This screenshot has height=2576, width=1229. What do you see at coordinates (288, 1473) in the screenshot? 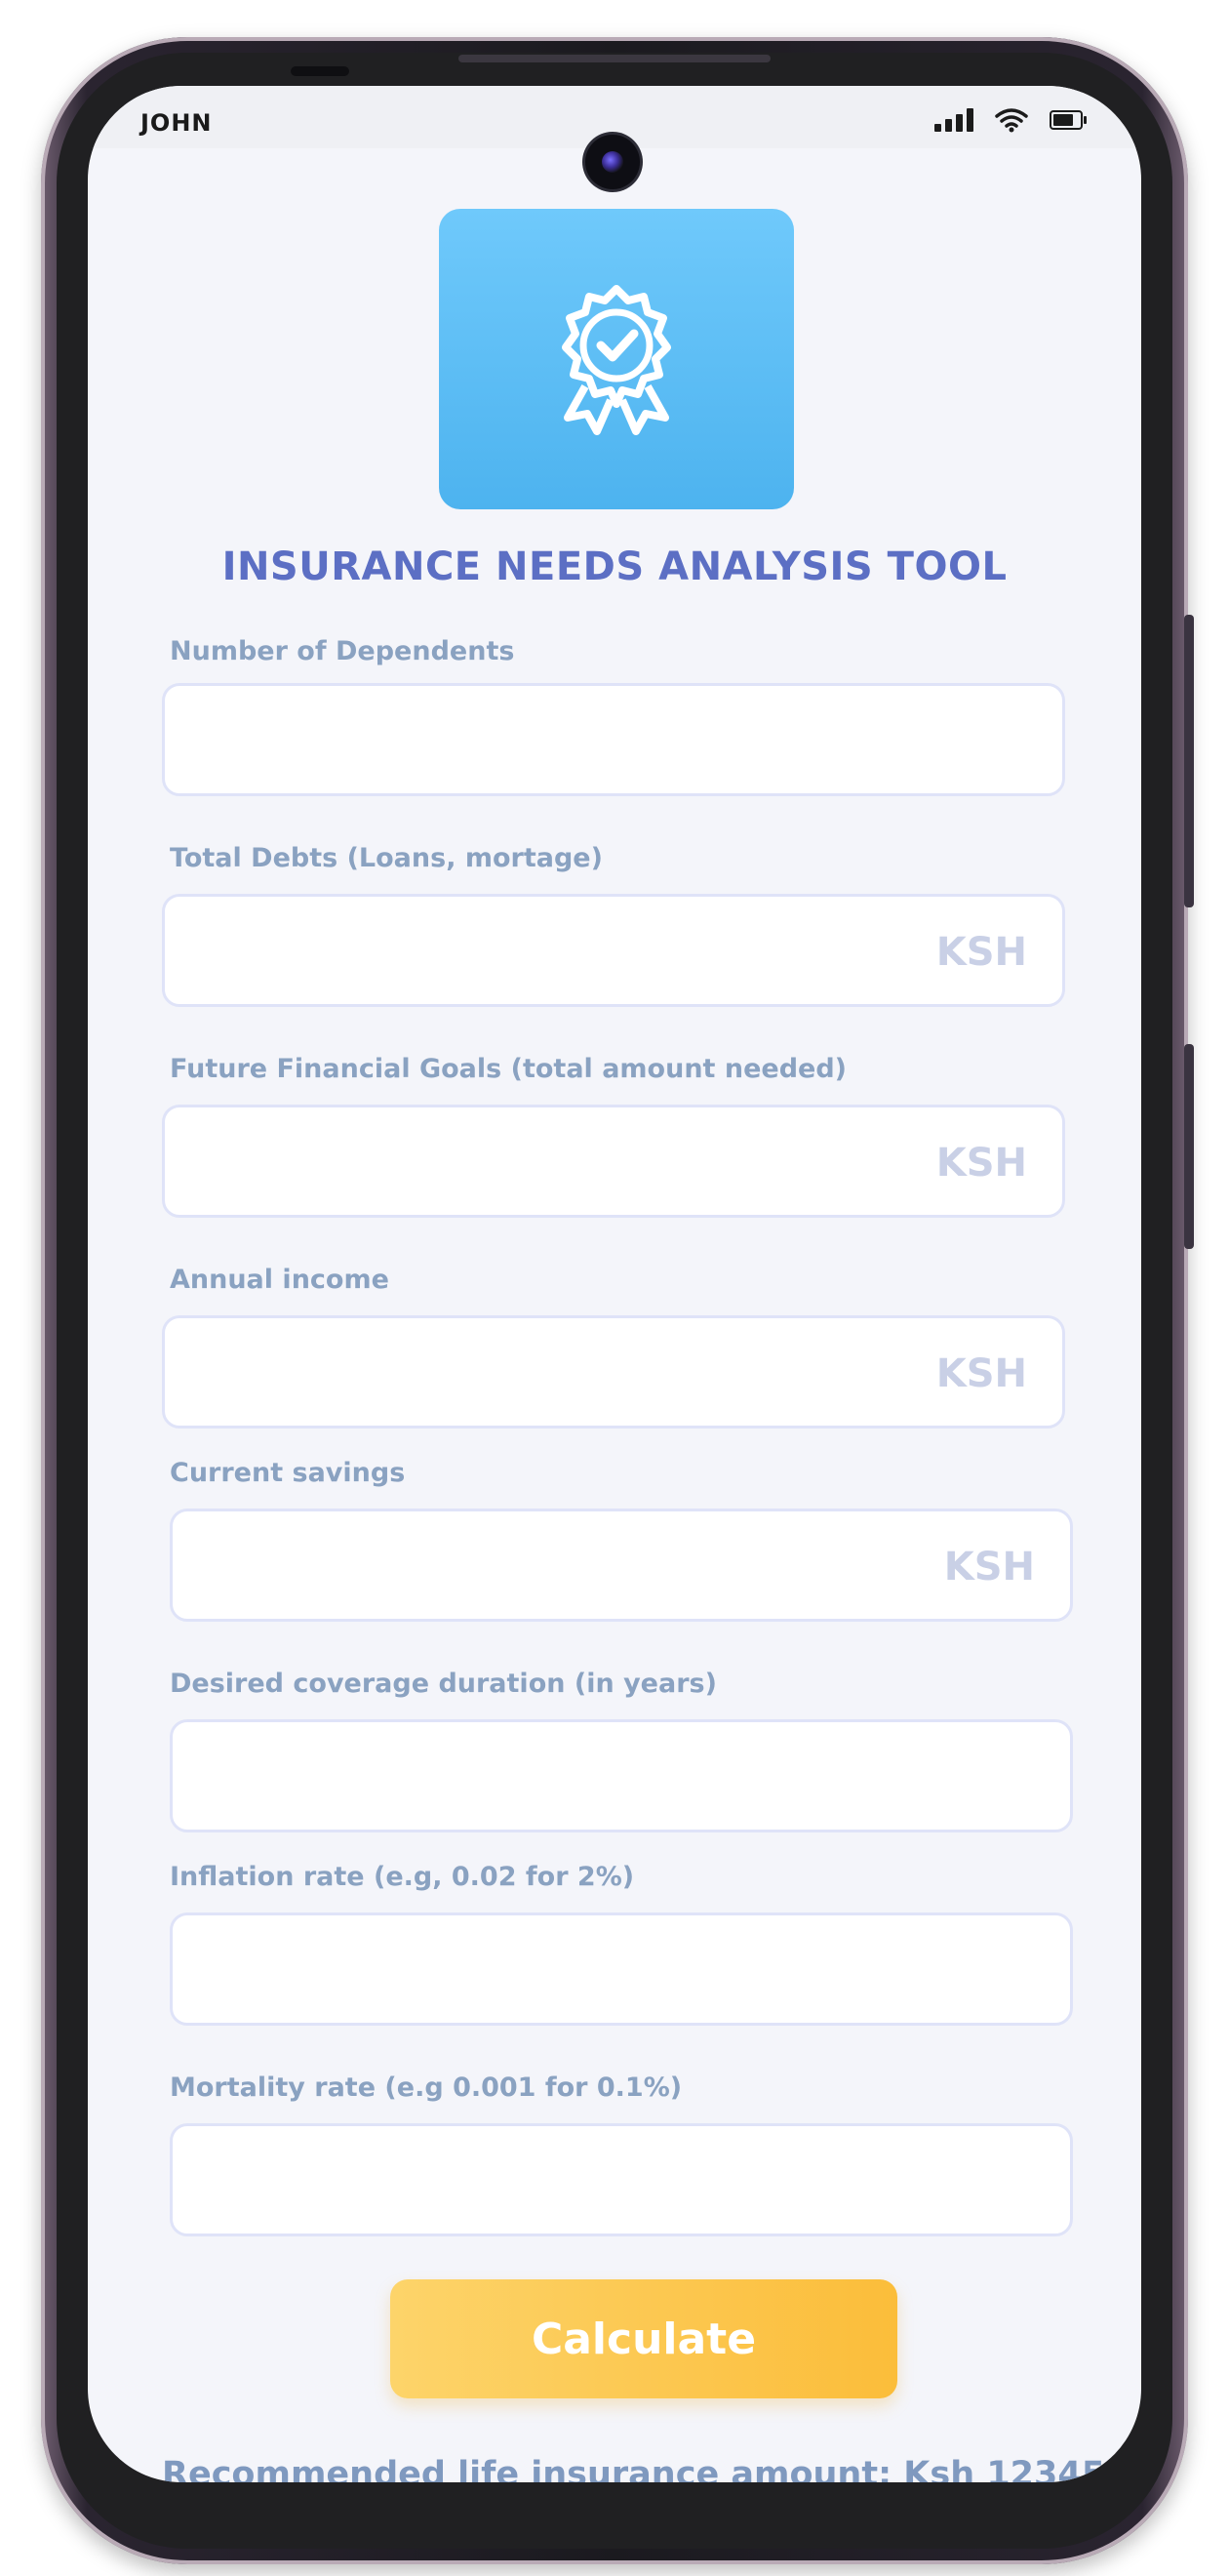
I see `field-label-current-savings: Current savings` at bounding box center [288, 1473].